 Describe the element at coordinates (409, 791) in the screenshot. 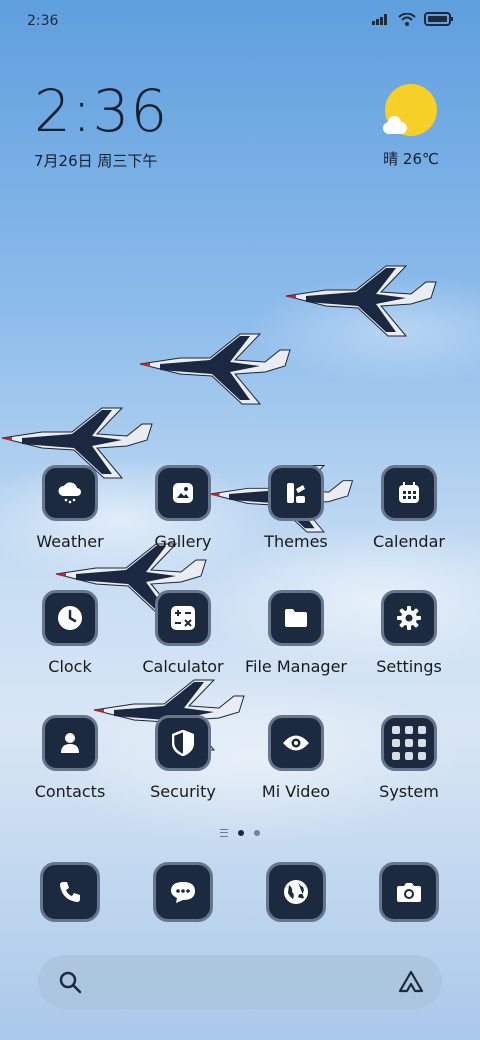

I see `app-label: System` at that location.